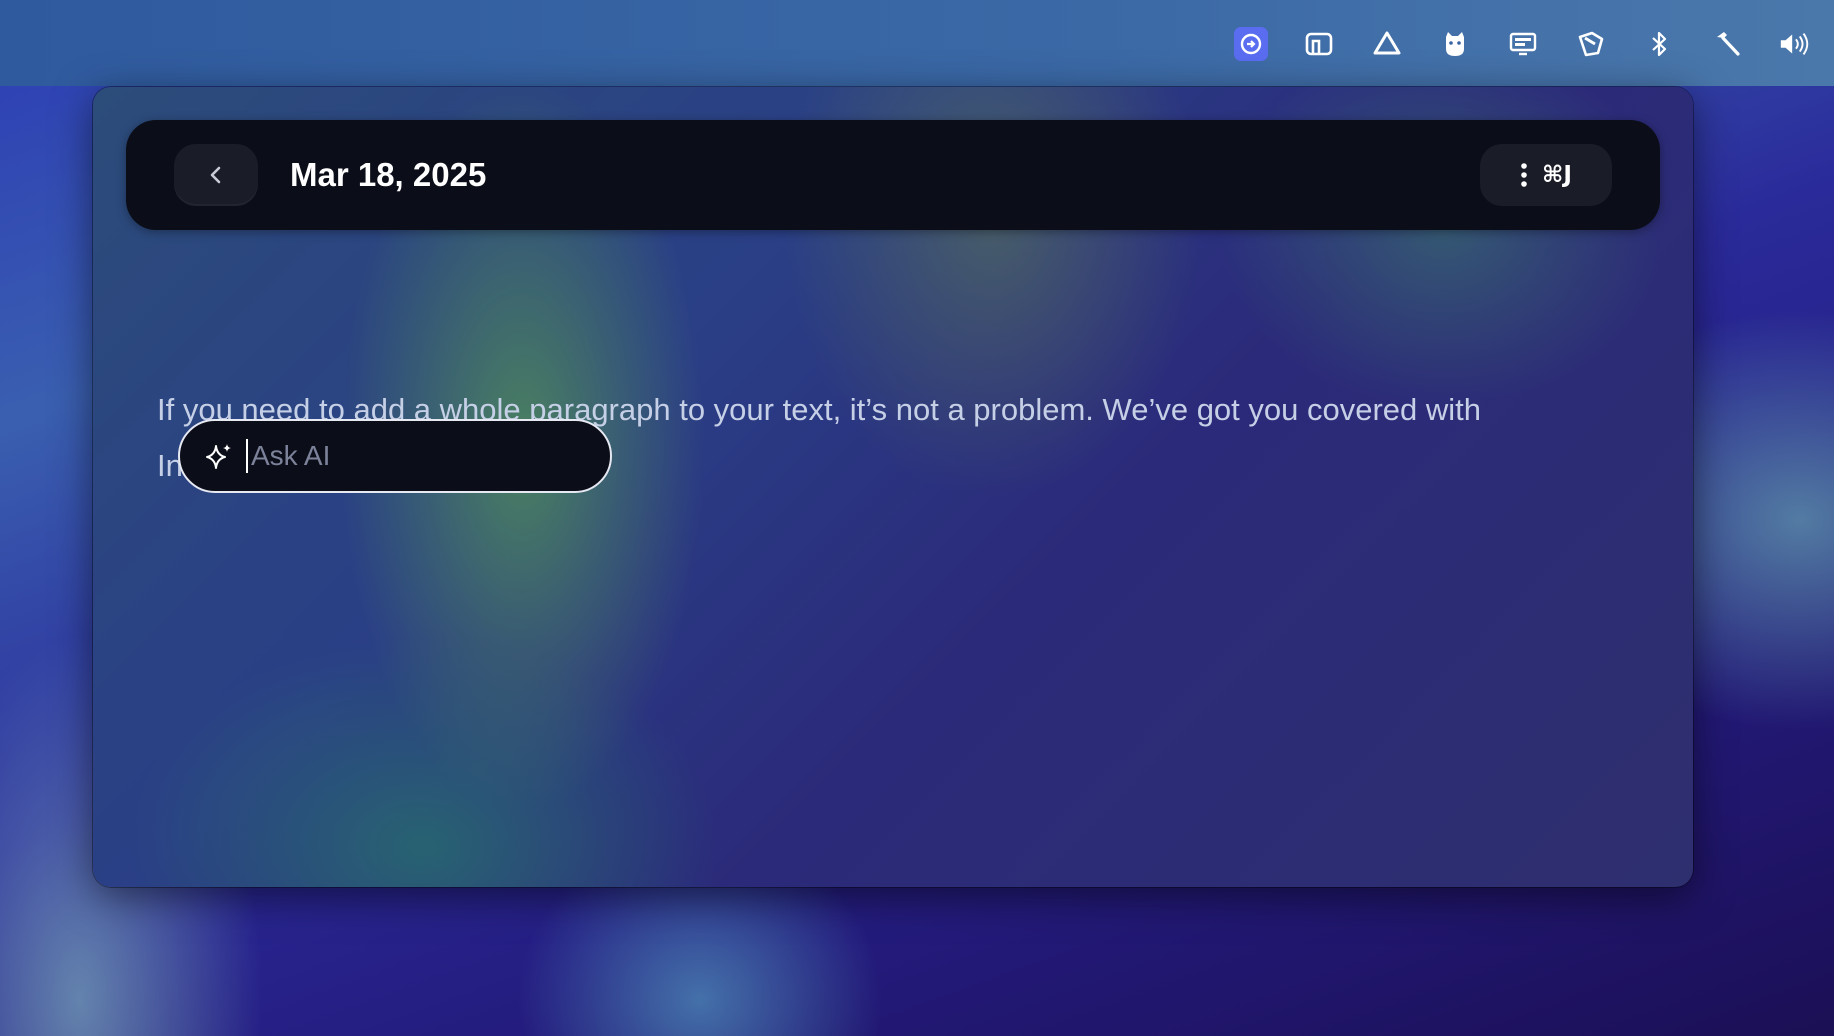  Describe the element at coordinates (1319, 44) in the screenshot. I see `dock-app-icon` at that location.